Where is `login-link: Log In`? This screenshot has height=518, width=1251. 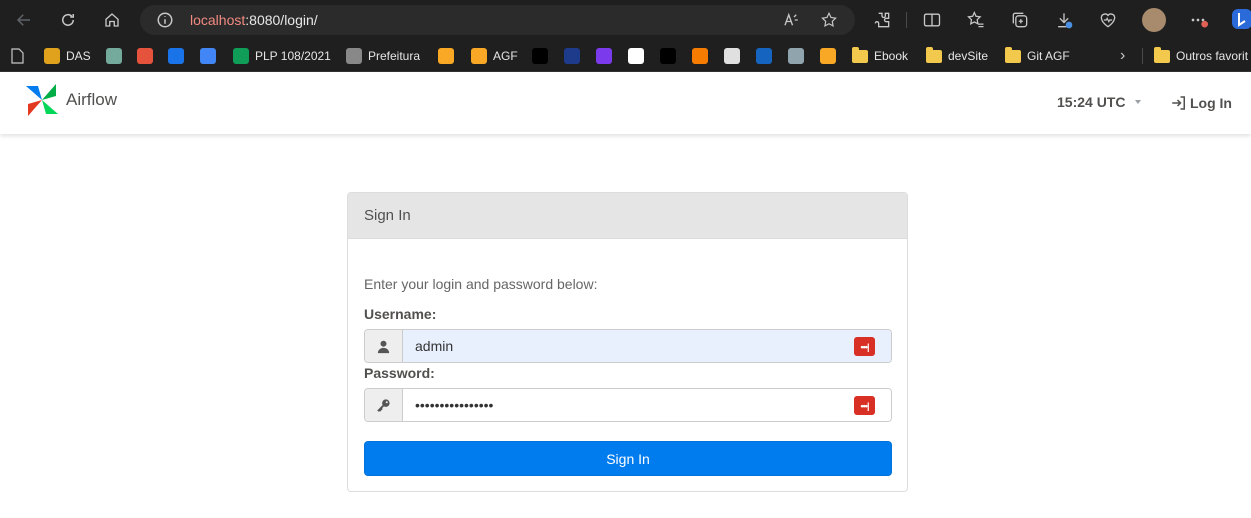 login-link: Log In is located at coordinates (1201, 103).